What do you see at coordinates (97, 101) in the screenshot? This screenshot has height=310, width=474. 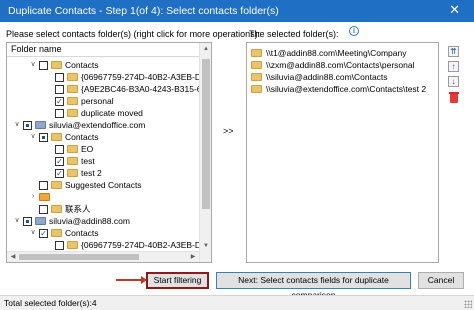 I see `tree-row-label: personal` at bounding box center [97, 101].